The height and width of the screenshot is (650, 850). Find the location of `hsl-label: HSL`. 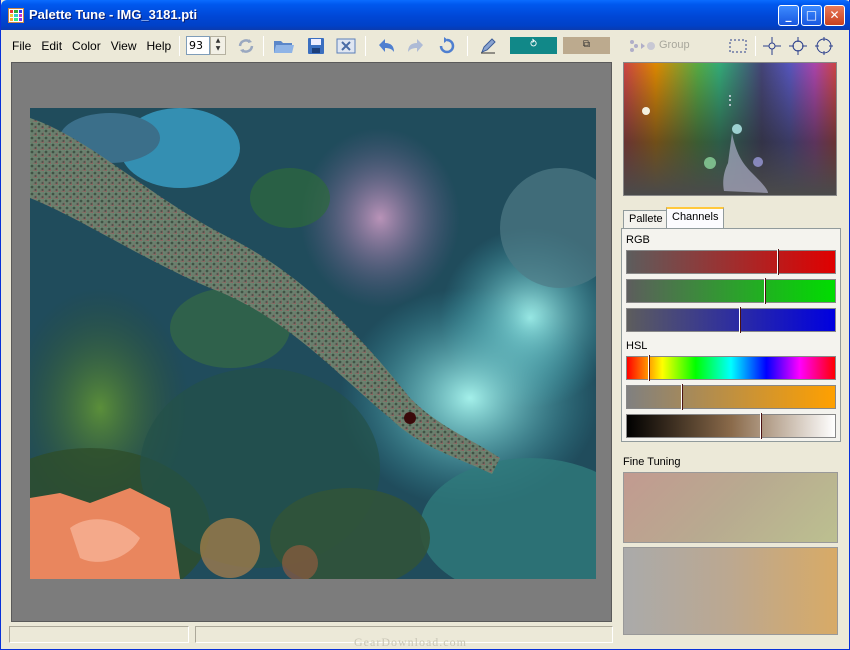

hsl-label: HSL is located at coordinates (637, 346).